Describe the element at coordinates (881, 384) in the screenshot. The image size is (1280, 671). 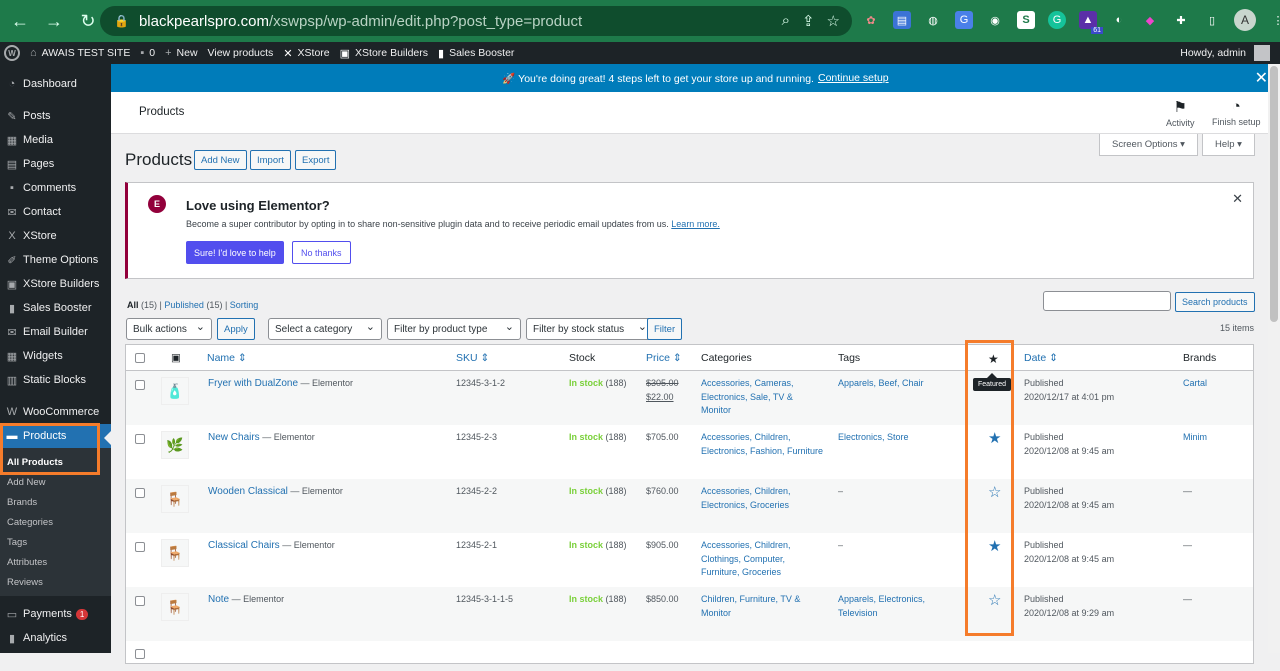
I see `tag-link: Apparels, Beef, Chair` at that location.